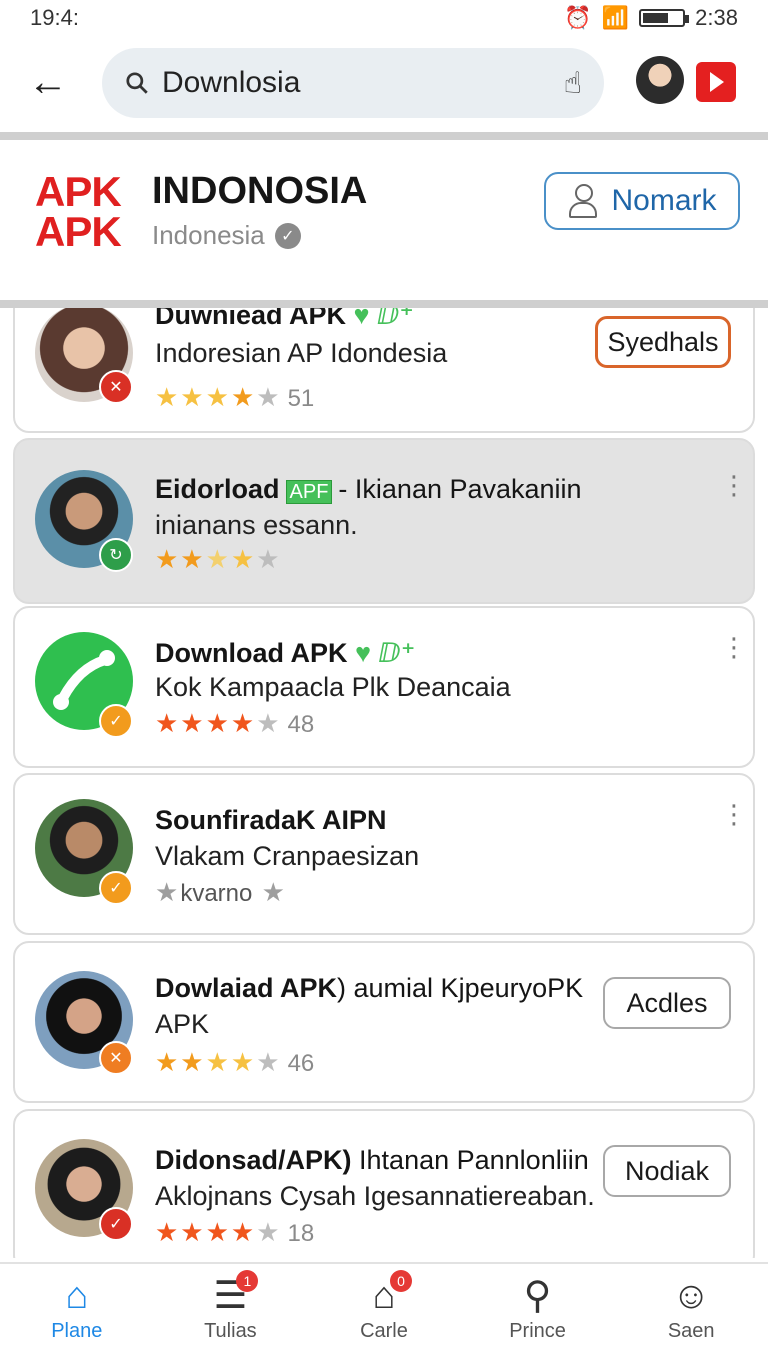  What do you see at coordinates (284, 319) in the screenshot?
I see `item-title: Duwniead APK ♥ ⅅ⁺` at bounding box center [284, 319].